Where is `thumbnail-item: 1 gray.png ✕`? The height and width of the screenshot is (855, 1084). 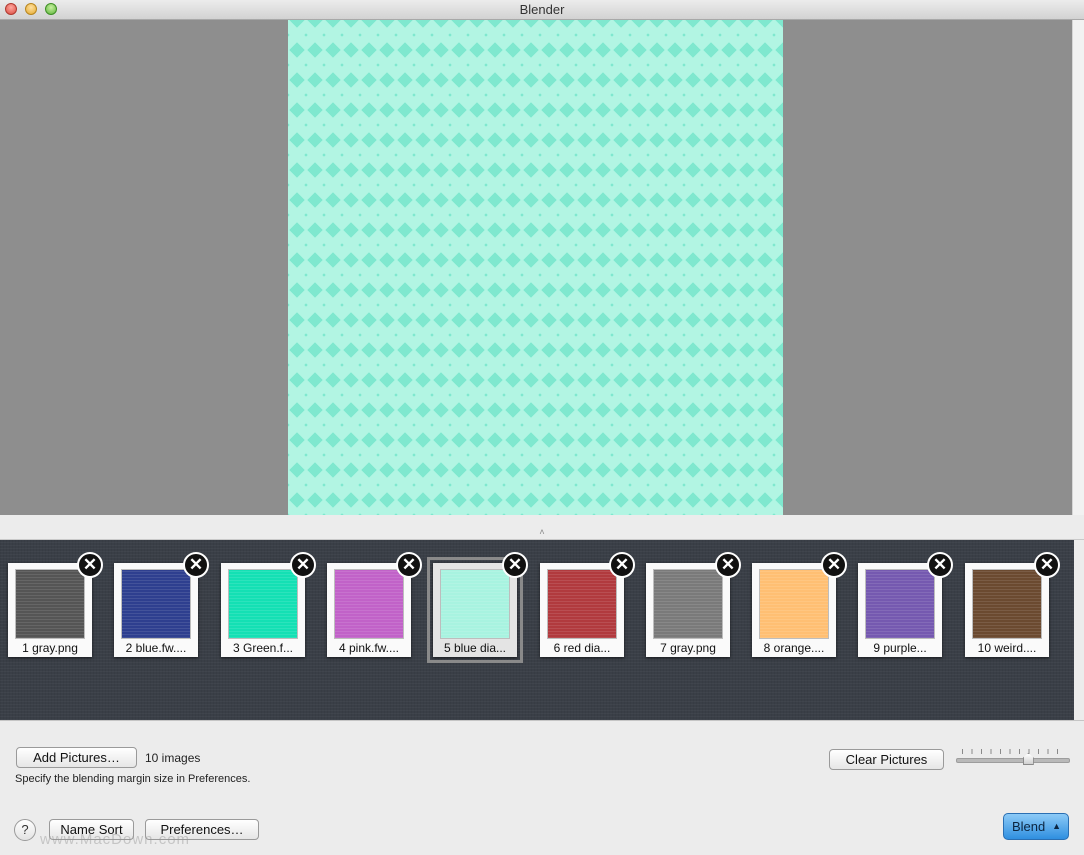
thumbnail-item: 1 gray.png ✕ is located at coordinates (55, 604).